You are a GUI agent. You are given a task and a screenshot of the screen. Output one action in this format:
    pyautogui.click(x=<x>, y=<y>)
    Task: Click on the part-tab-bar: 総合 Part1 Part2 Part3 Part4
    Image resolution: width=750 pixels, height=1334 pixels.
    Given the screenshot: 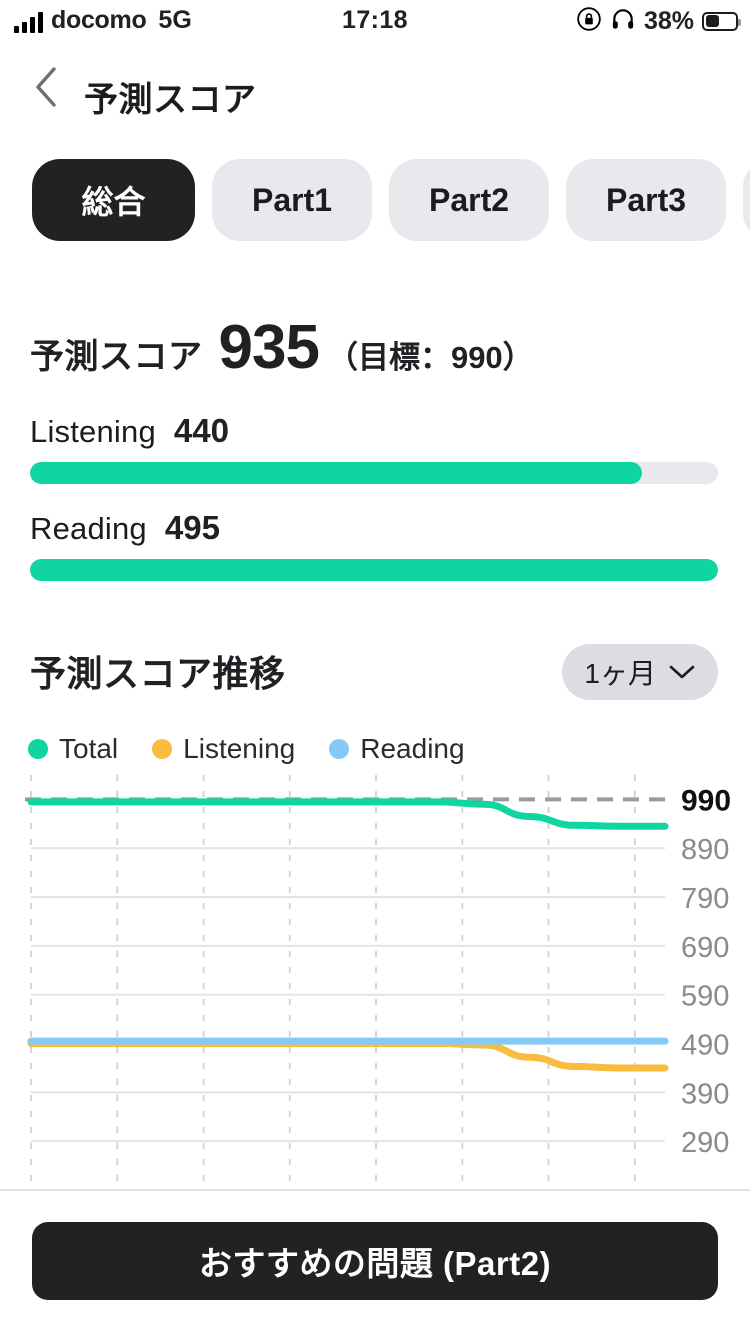 What is the action you would take?
    pyautogui.click(x=375, y=201)
    